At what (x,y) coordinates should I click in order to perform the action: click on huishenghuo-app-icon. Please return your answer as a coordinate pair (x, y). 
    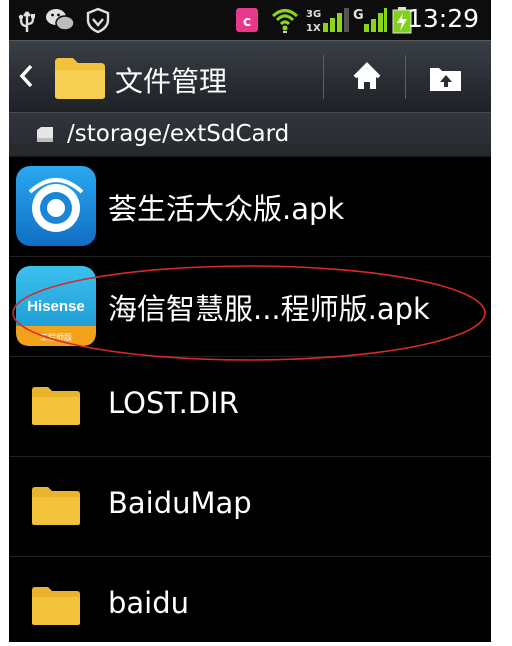
    Looking at the image, I should click on (56, 206).